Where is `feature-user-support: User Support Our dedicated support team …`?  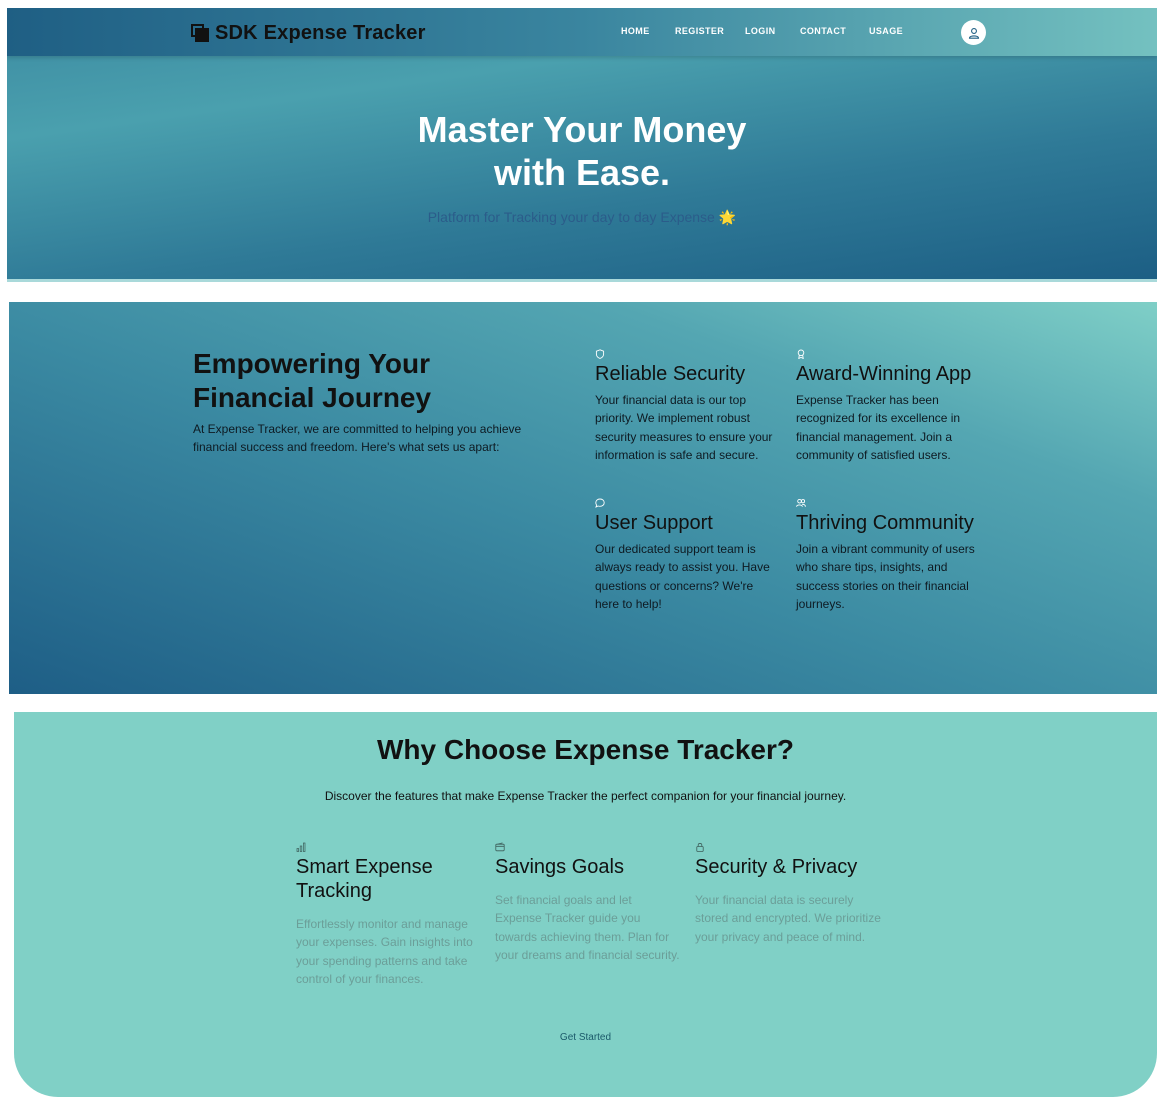 feature-user-support: User Support Our dedicated support team … is located at coordinates (687, 555).